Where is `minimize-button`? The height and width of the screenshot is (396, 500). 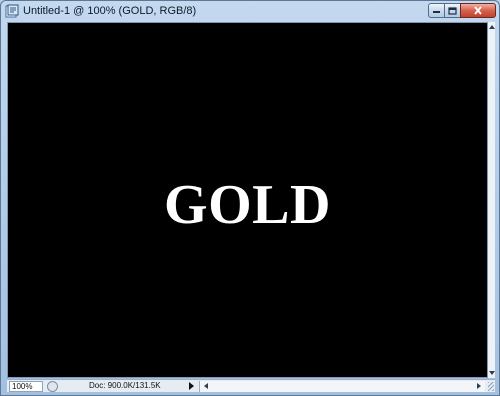 minimize-button is located at coordinates (436, 10).